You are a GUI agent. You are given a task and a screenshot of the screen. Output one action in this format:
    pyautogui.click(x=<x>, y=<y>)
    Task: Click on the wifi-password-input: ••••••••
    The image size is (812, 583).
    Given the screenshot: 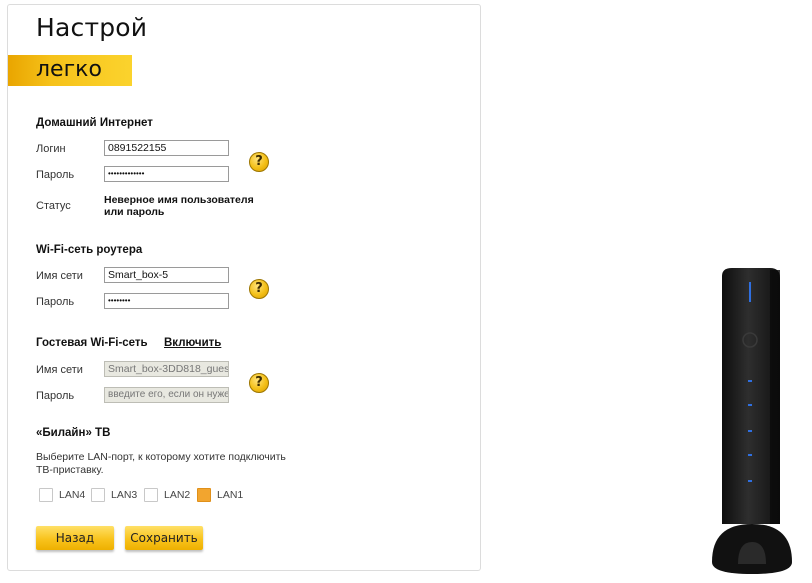 What is the action you would take?
    pyautogui.click(x=166, y=301)
    